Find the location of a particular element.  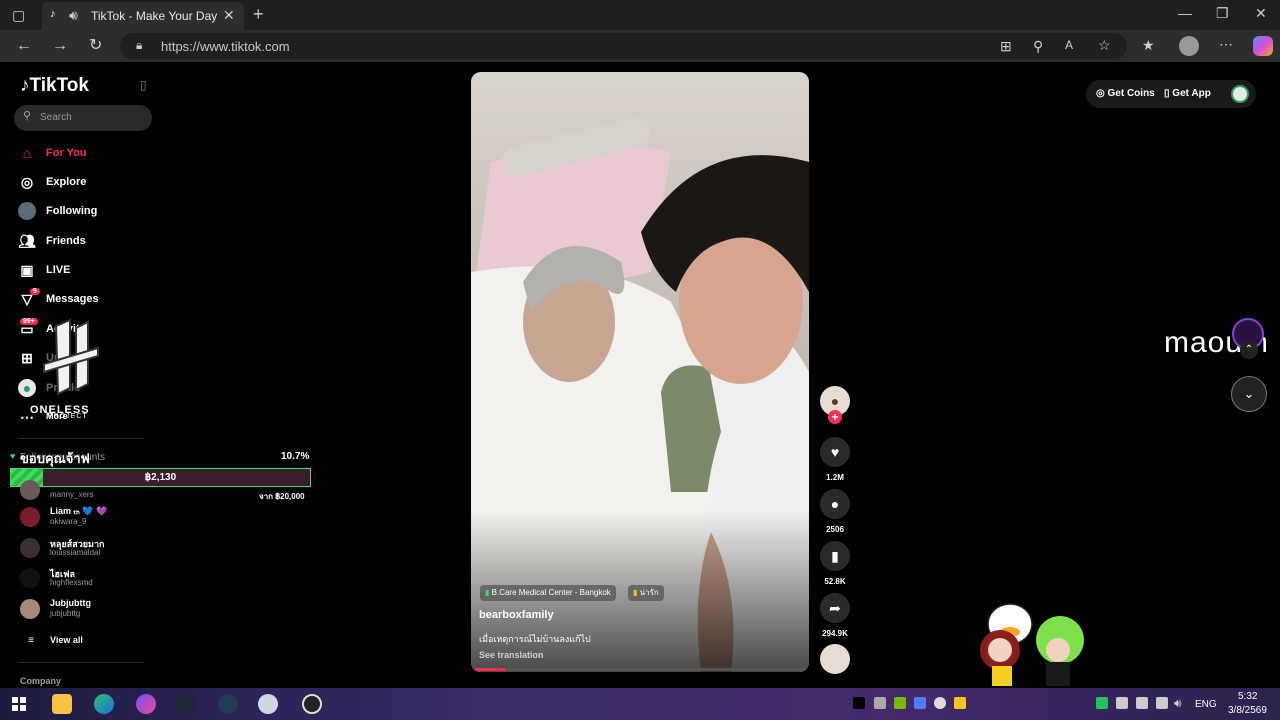

file-explorer-icon is located at coordinates (62, 704).